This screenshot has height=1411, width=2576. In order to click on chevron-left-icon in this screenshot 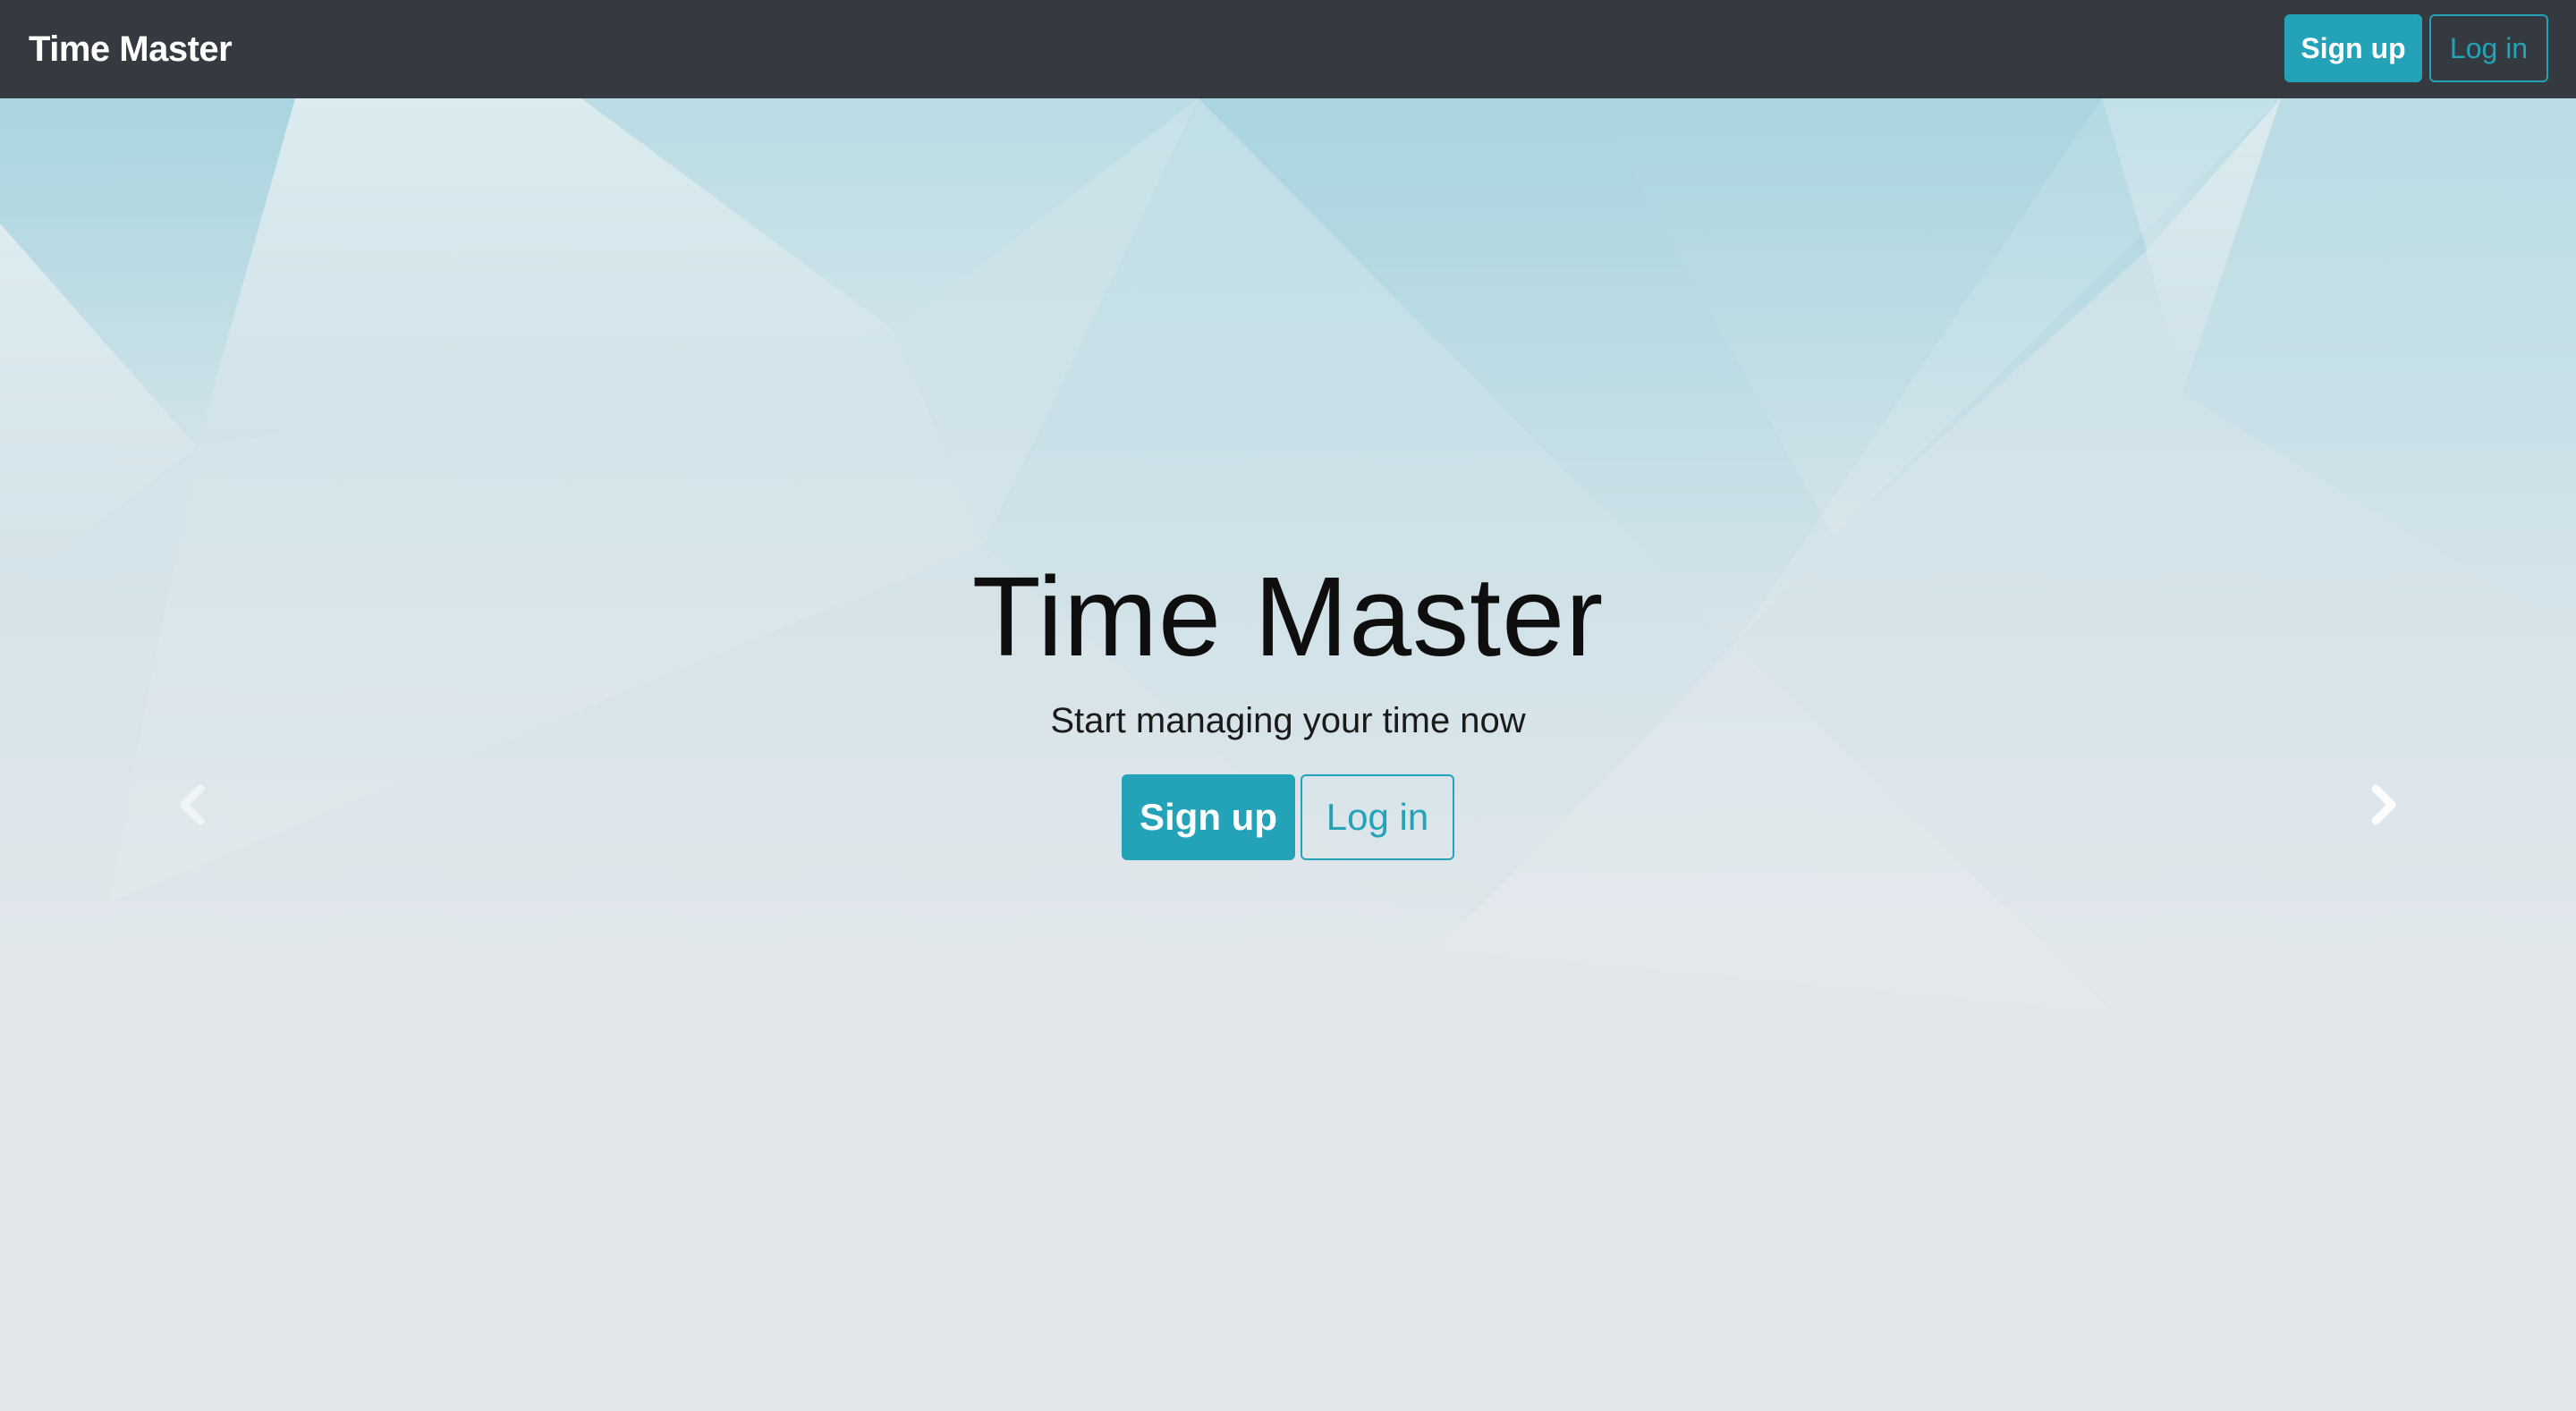, I will do `click(192, 804)`.